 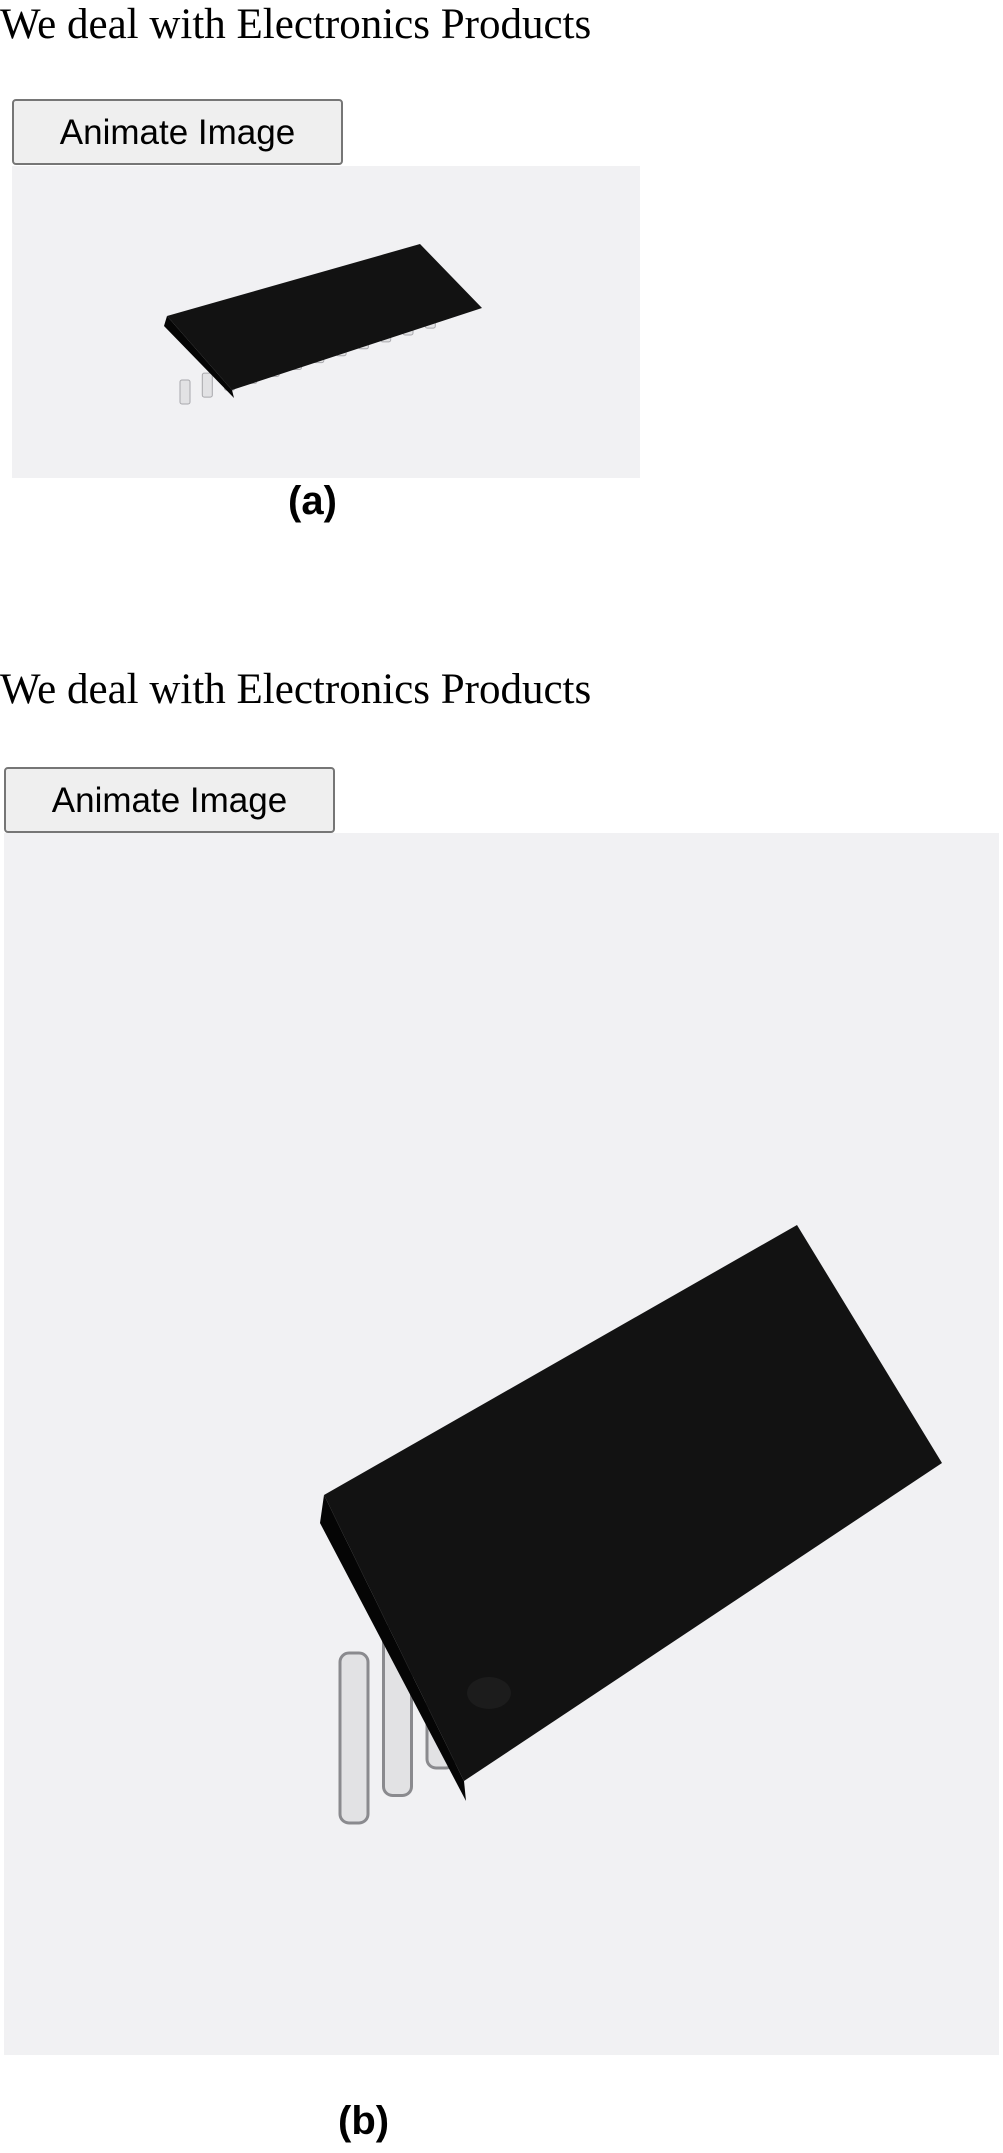 What do you see at coordinates (324, 317) in the screenshot?
I see `chip-body` at bounding box center [324, 317].